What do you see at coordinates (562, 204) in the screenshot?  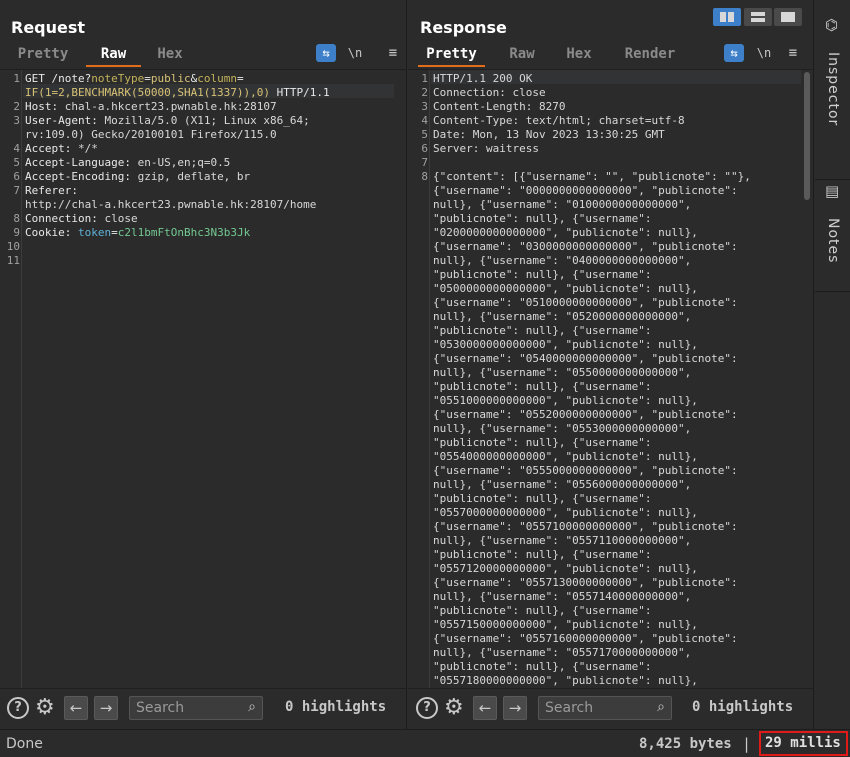 I see `response-code-line: null}, {"username": "0100000000000000",` at bounding box center [562, 204].